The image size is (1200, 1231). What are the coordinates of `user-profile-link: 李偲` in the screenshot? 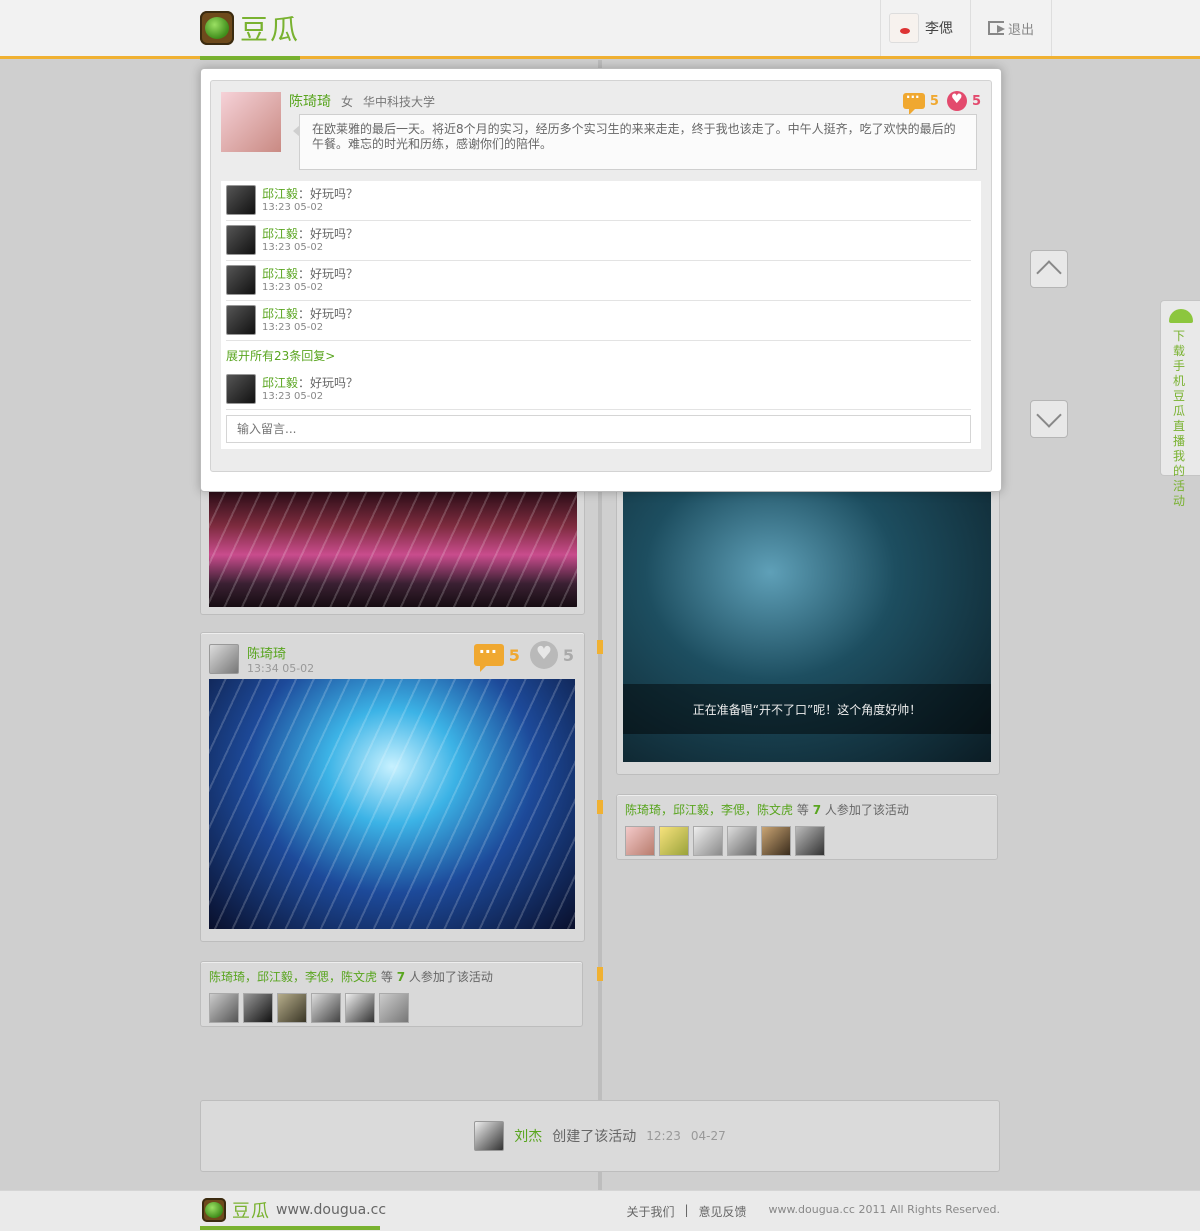 It's located at (925, 28).